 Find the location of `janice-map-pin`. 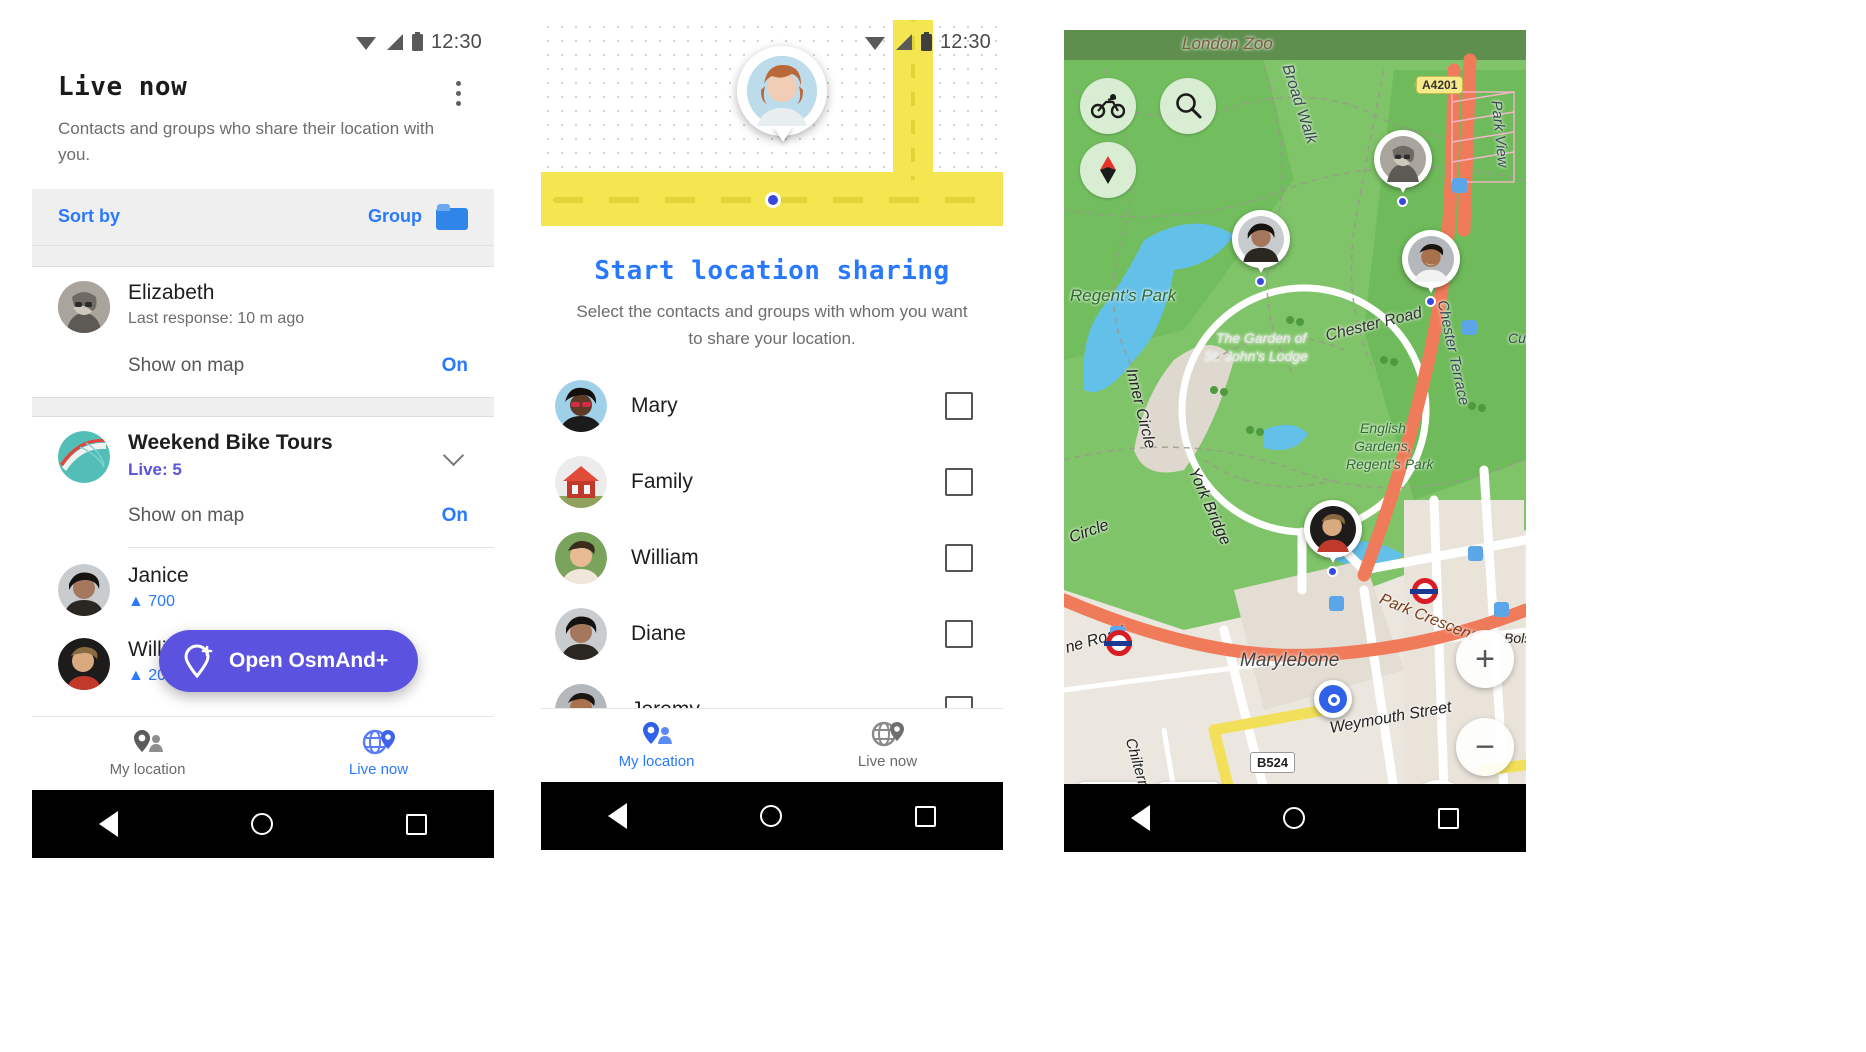

janice-map-pin is located at coordinates (1261, 241).